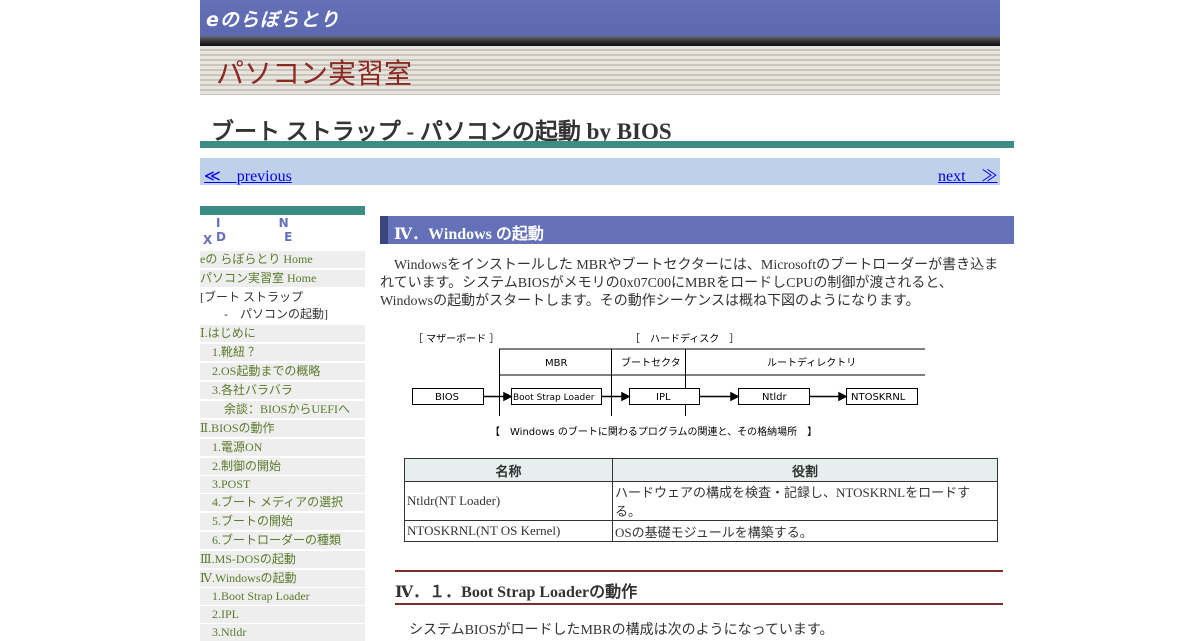 This screenshot has height=641, width=1200. I want to click on table-header-row: 名称 役割, so click(701, 470).